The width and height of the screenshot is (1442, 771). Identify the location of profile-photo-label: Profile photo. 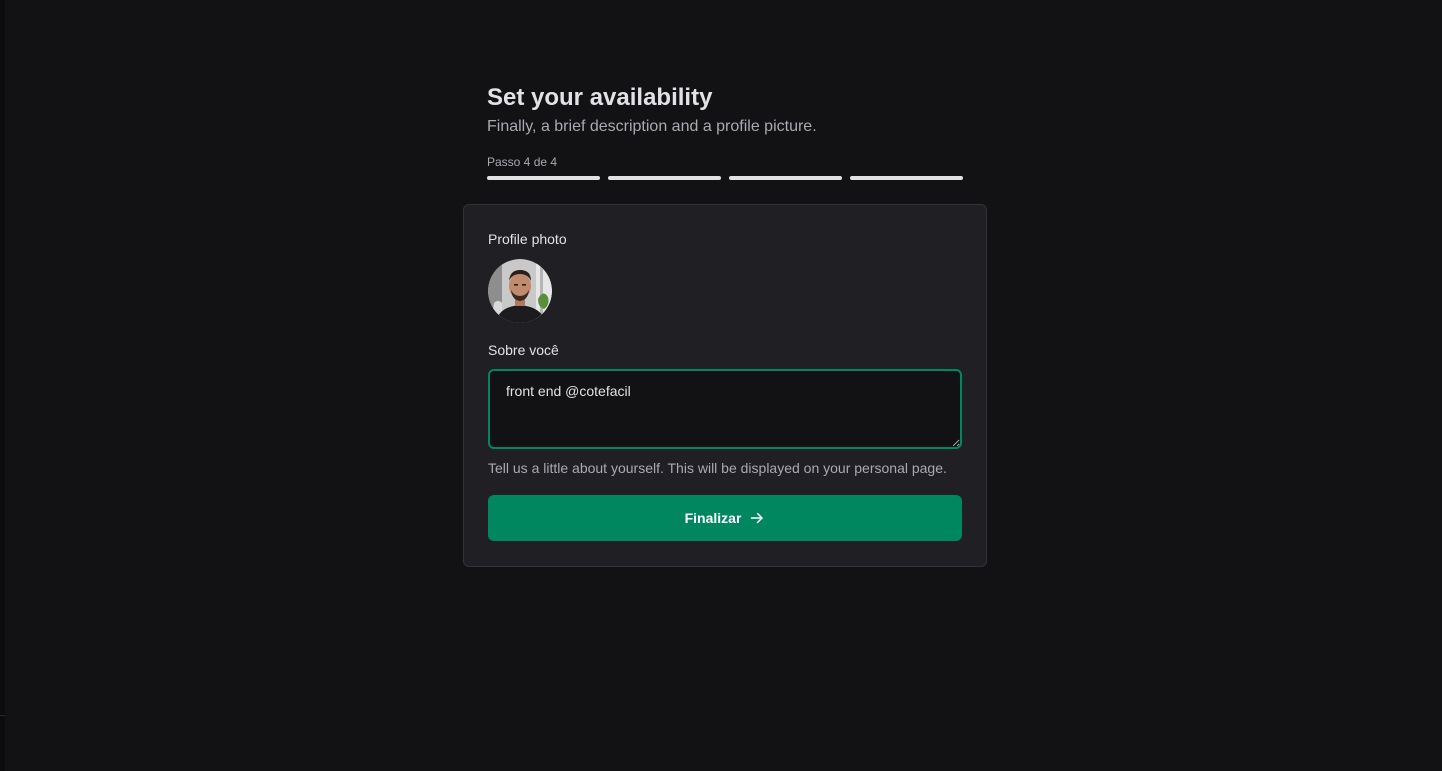
(527, 239).